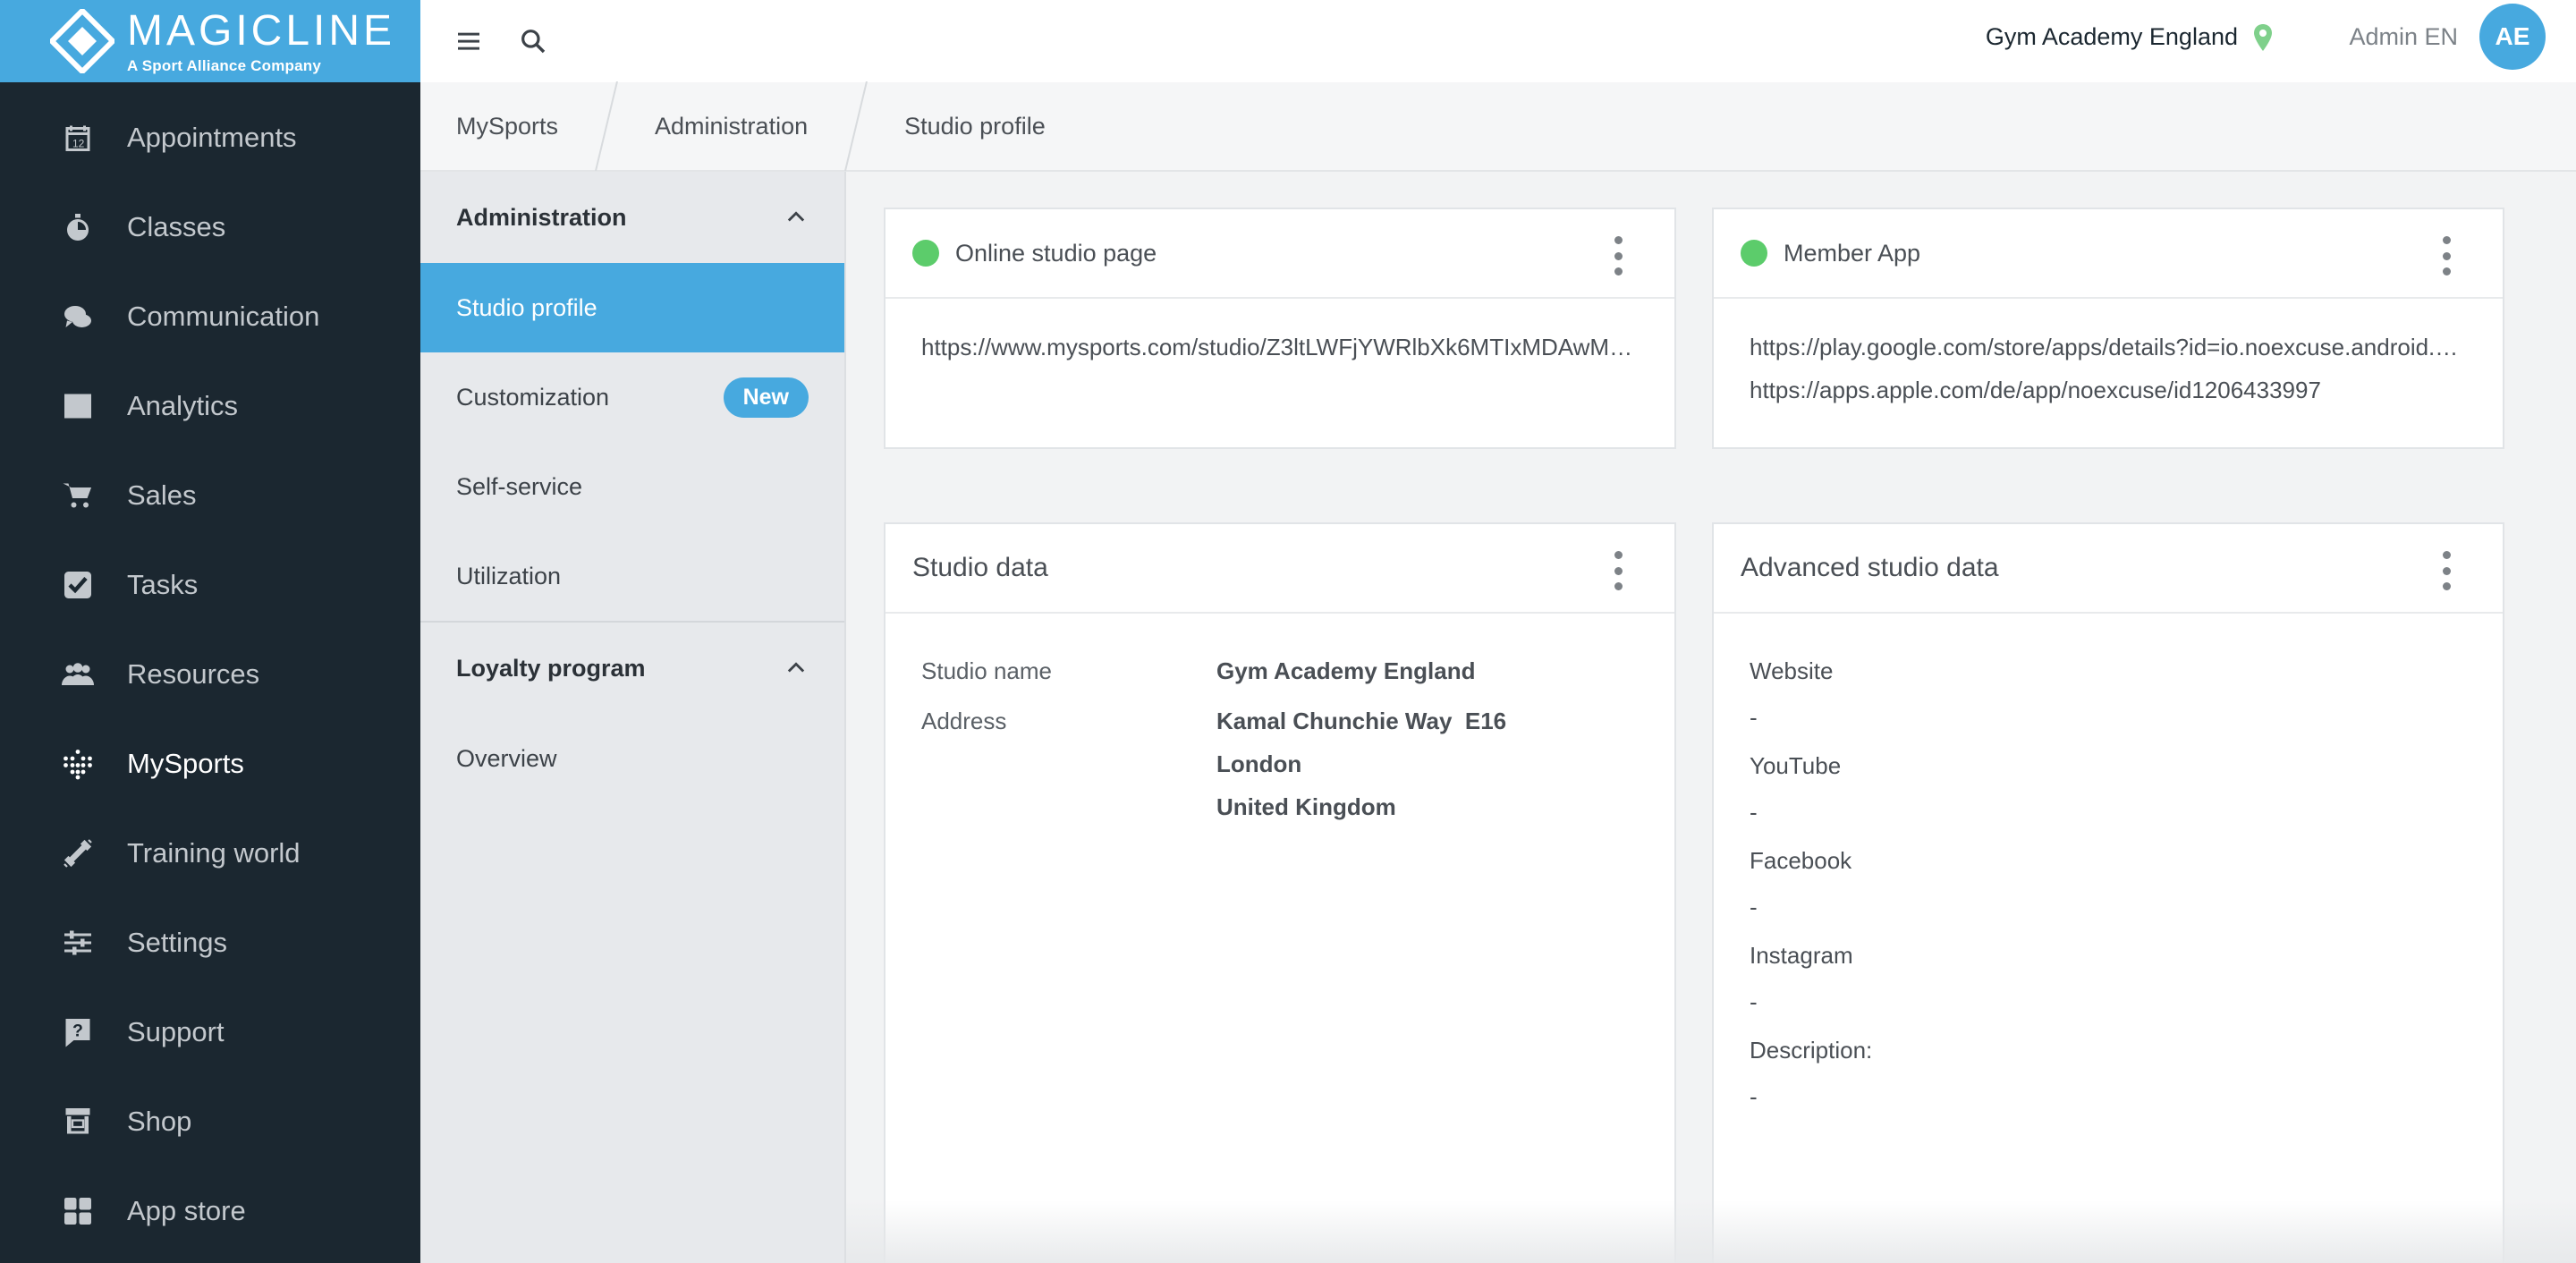 The height and width of the screenshot is (1263, 2576). I want to click on avatar: AE, so click(2512, 37).